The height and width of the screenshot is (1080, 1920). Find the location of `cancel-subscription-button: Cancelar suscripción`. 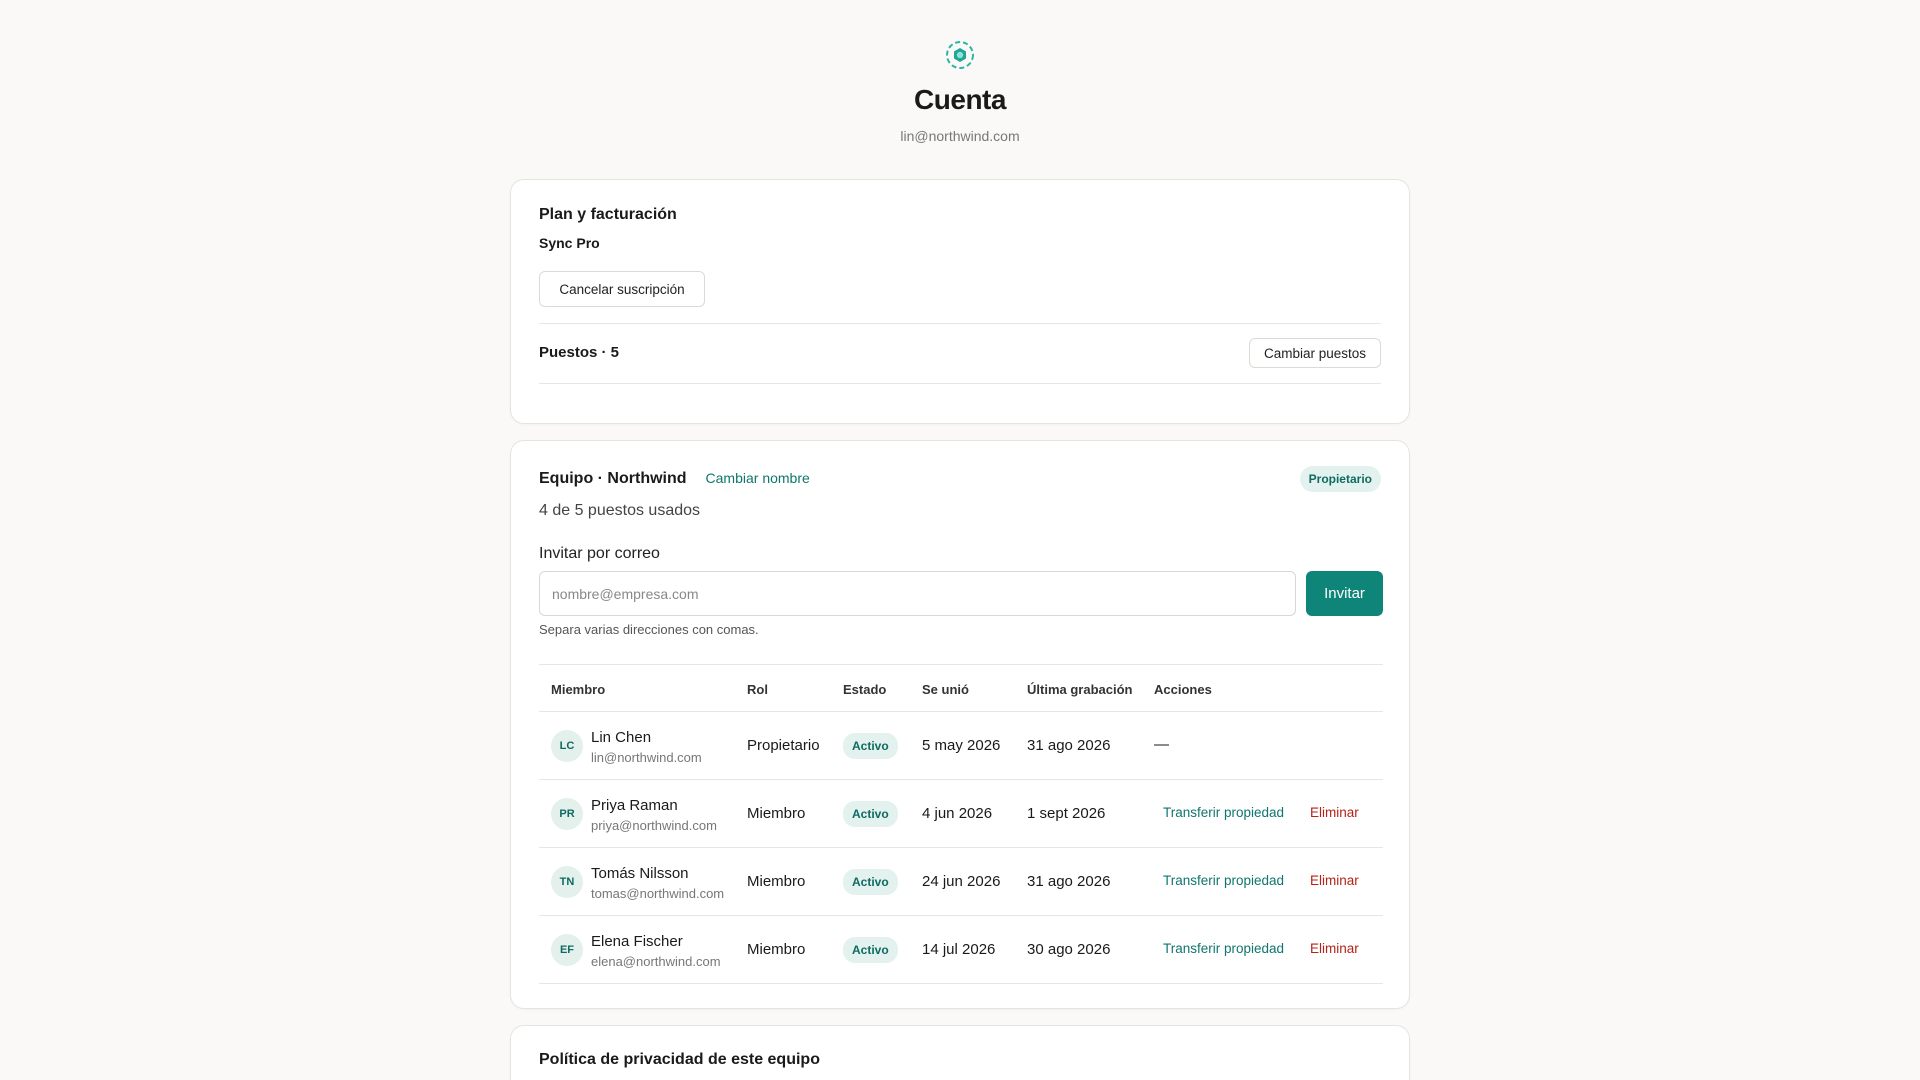

cancel-subscription-button: Cancelar suscripción is located at coordinates (622, 289).